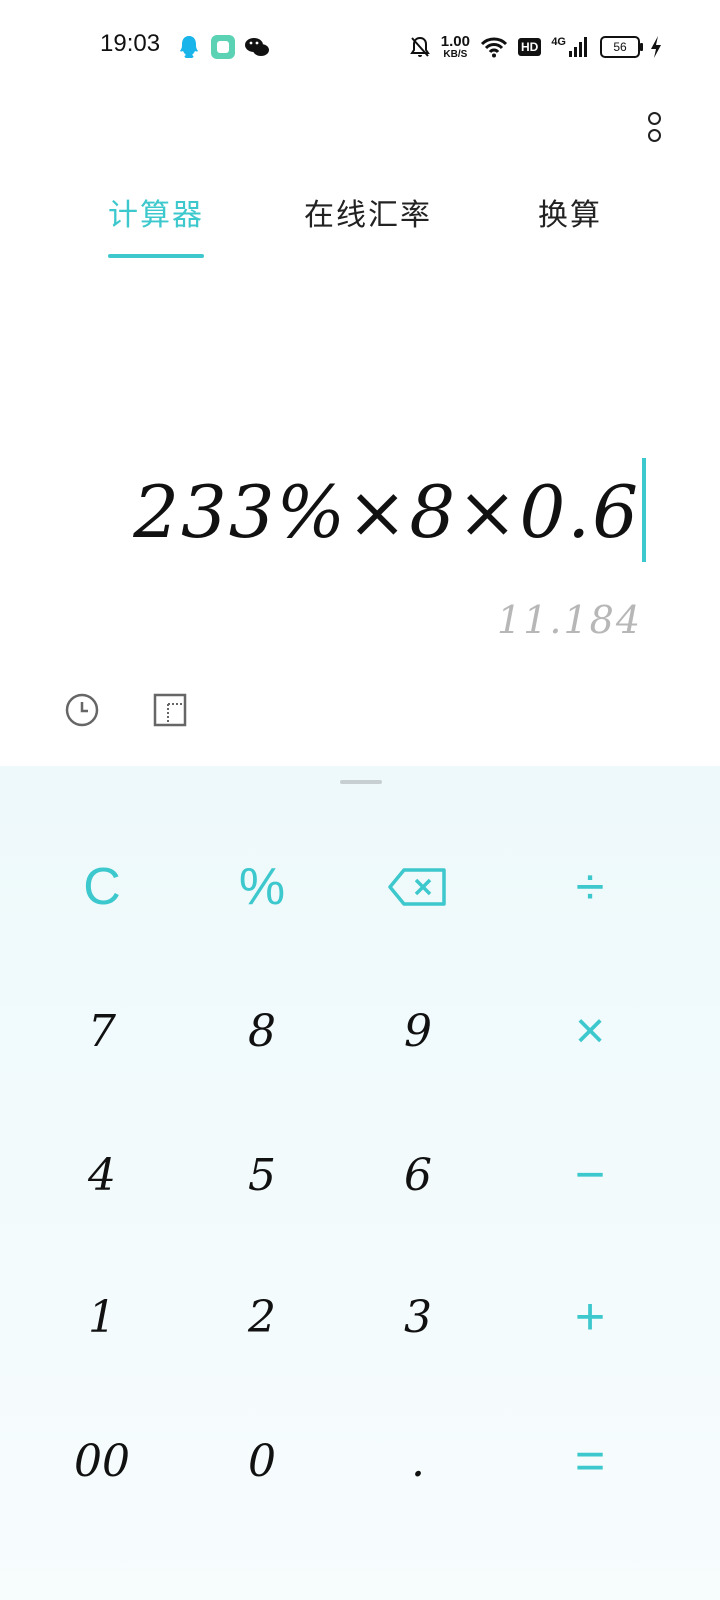  Describe the element at coordinates (570, 220) in the screenshot. I see `tab-conversion: 换算` at that location.